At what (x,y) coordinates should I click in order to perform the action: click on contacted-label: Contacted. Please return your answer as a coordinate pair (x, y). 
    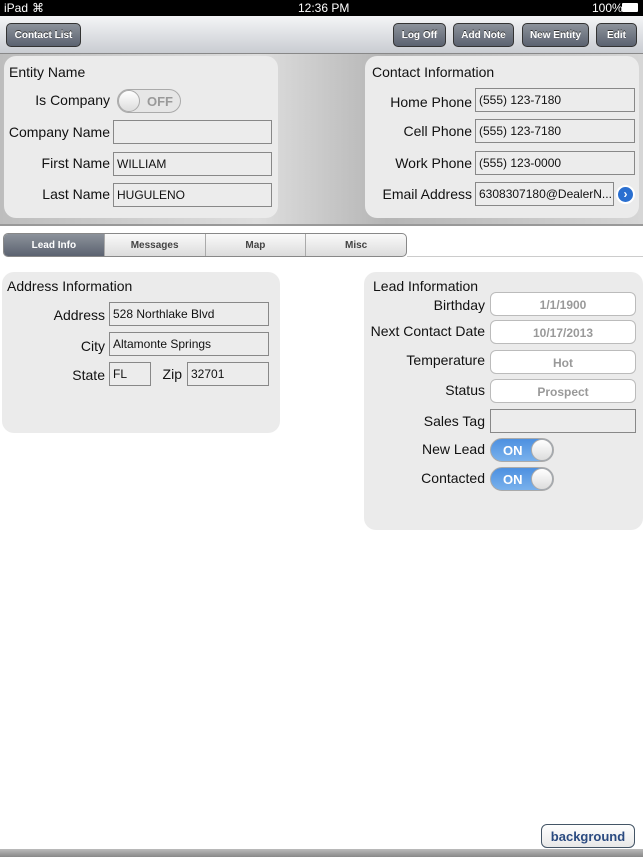
    Looking at the image, I should click on (453, 478).